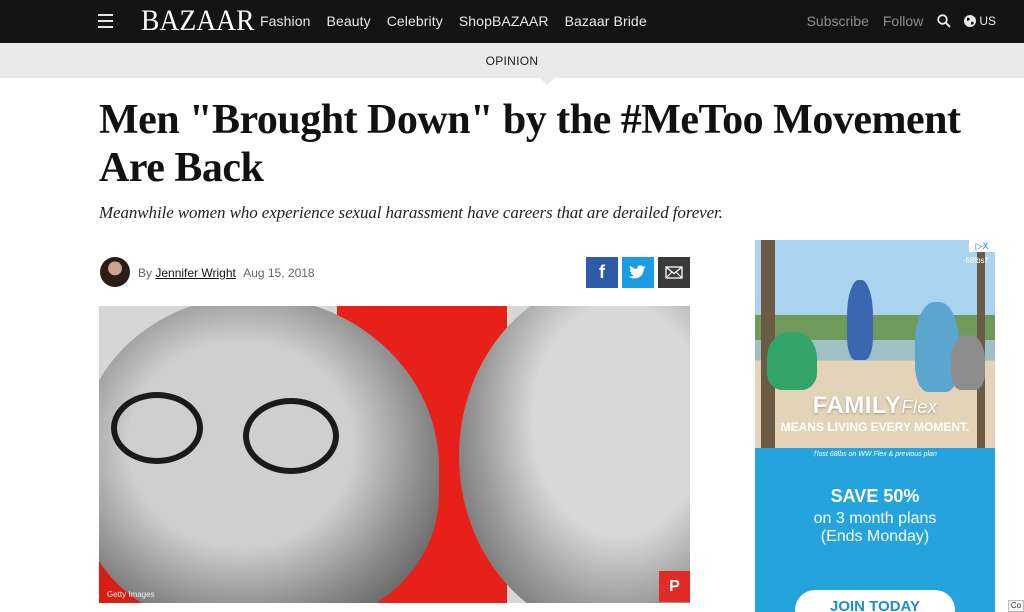 This screenshot has height=612, width=1024. What do you see at coordinates (857, 405) in the screenshot?
I see `ad-brand-main: FAMILY` at bounding box center [857, 405].